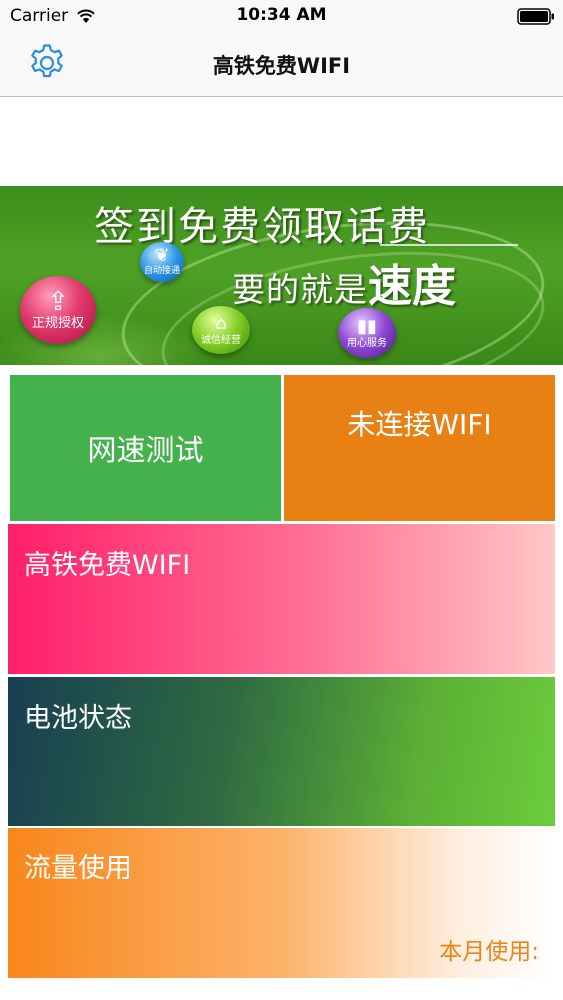 The height and width of the screenshot is (1000, 563). I want to click on badge-integrity: ⌂ 诚信经营, so click(221, 330).